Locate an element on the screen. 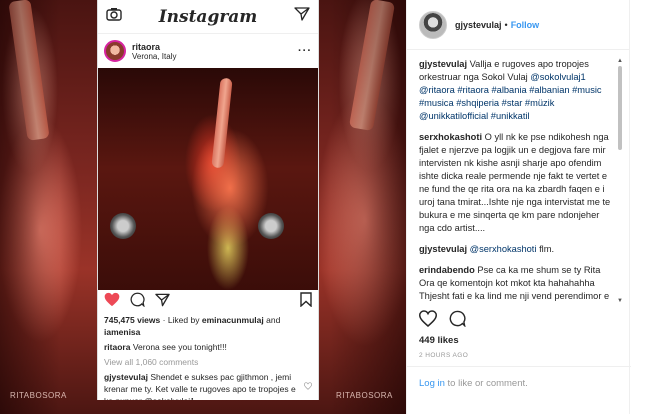 The width and height of the screenshot is (650, 414). photo-arm is located at coordinates (222, 123).